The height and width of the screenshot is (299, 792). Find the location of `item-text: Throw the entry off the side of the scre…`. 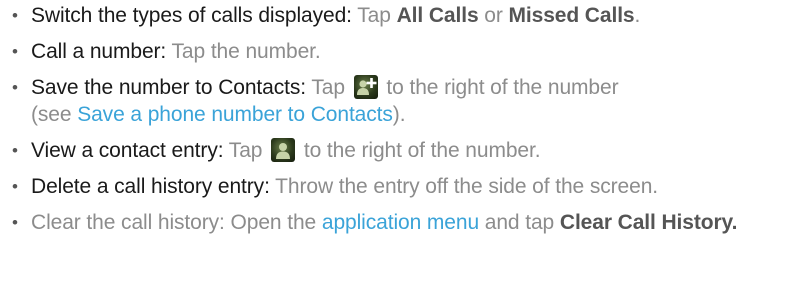

item-text: Throw the entry off the side of the scre… is located at coordinates (464, 186).